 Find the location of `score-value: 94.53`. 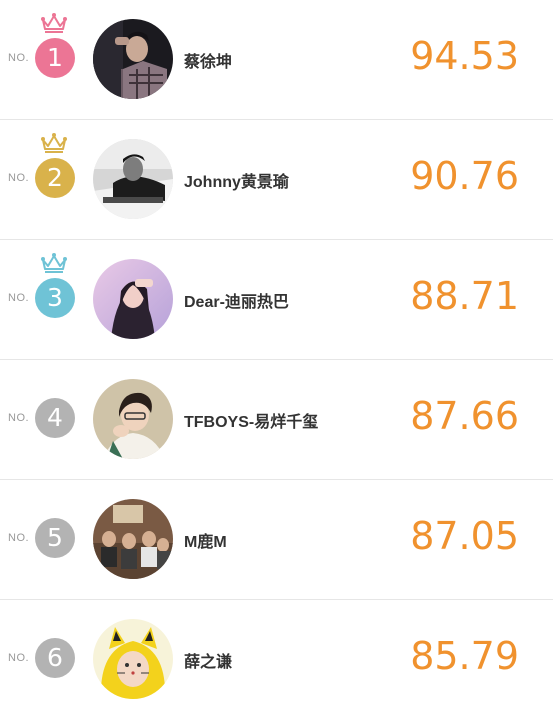

score-value: 94.53 is located at coordinates (464, 56).